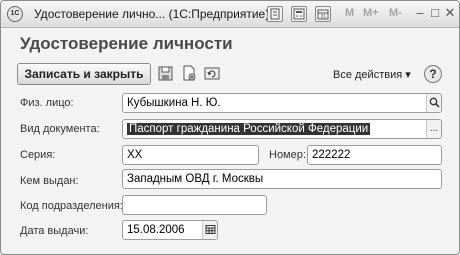  Describe the element at coordinates (275, 14) in the screenshot. I see `favorites-icon` at that location.